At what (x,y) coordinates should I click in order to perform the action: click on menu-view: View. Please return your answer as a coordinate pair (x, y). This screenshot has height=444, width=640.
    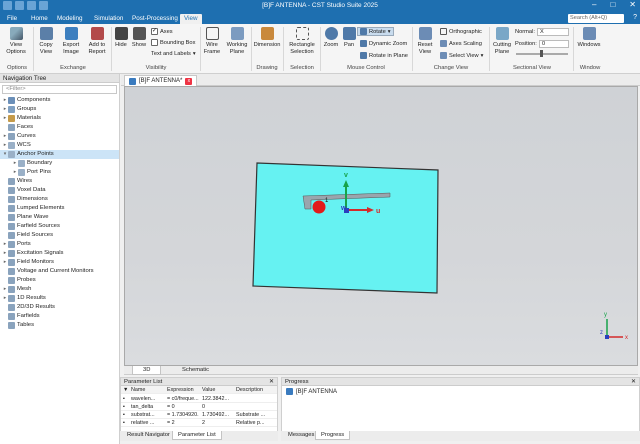
    Looking at the image, I should click on (191, 19).